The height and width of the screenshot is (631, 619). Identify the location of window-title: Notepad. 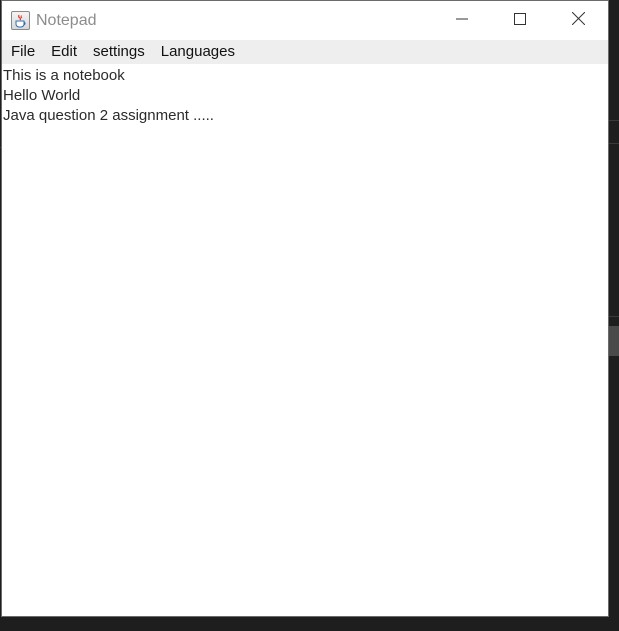
(66, 20).